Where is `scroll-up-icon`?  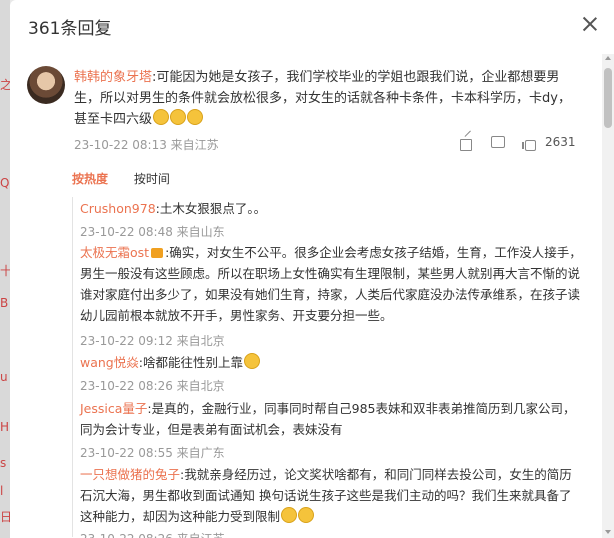 scroll-up-icon is located at coordinates (608, 58).